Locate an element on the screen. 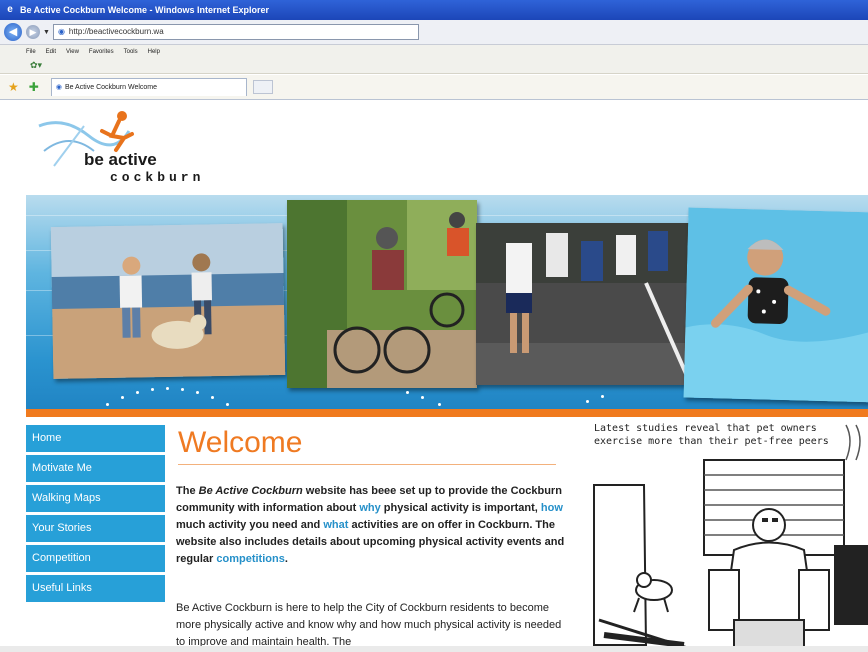 This screenshot has height=652, width=868. add-favorites-icon: ✚ is located at coordinates (34, 87).